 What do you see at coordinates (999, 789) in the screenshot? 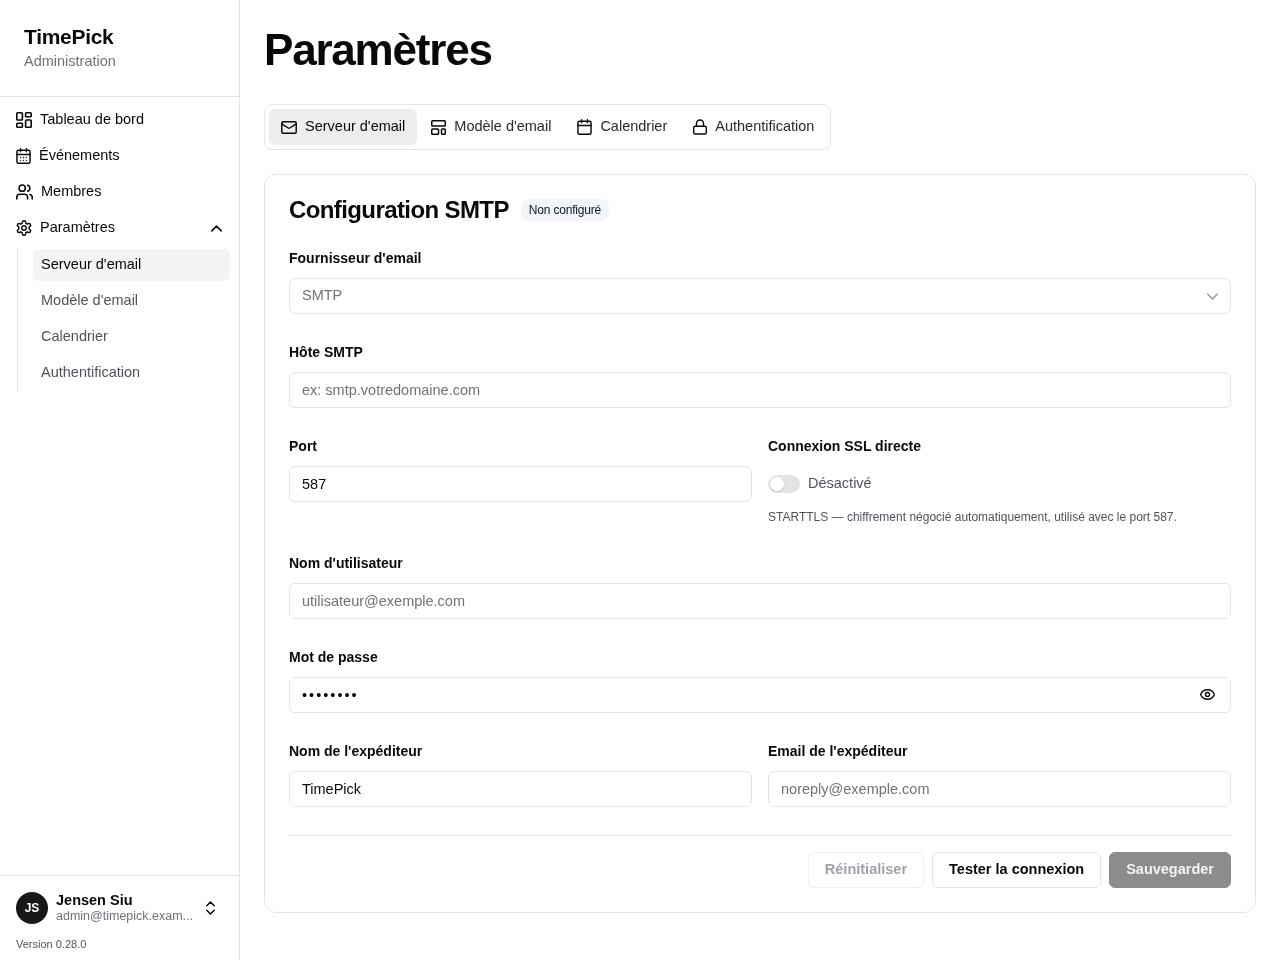
I see `input-field: noreply@exemple.com` at bounding box center [999, 789].